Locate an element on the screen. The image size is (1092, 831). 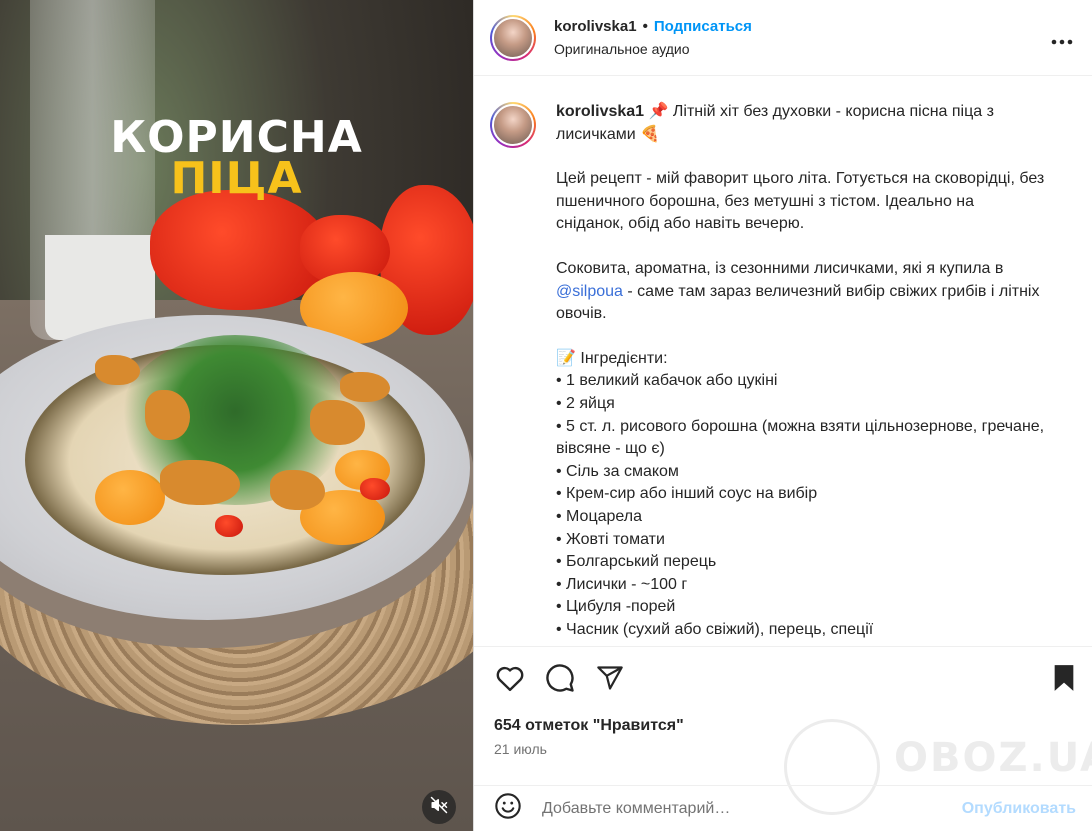
ingredients-title: 📝 Інгредієнти: is located at coordinates (612, 358).